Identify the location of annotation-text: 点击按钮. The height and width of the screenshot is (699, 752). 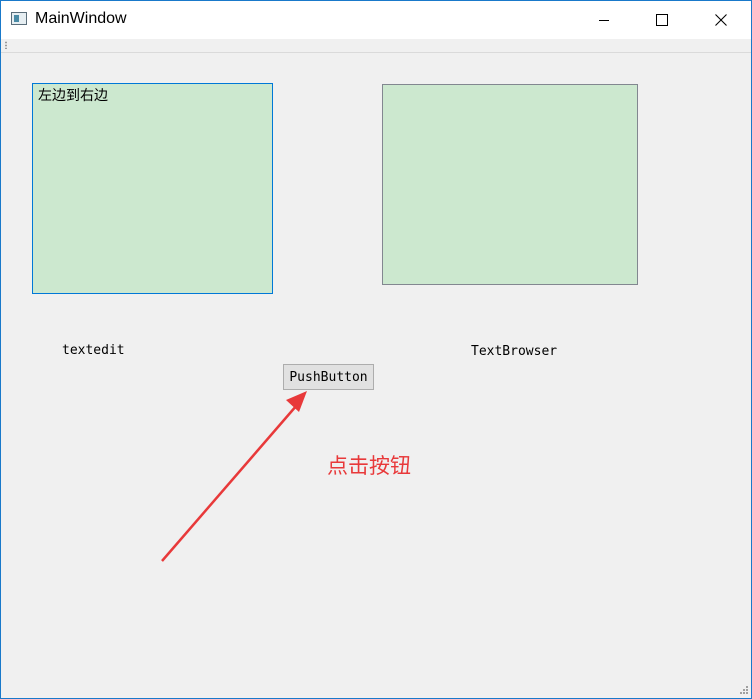
(369, 466).